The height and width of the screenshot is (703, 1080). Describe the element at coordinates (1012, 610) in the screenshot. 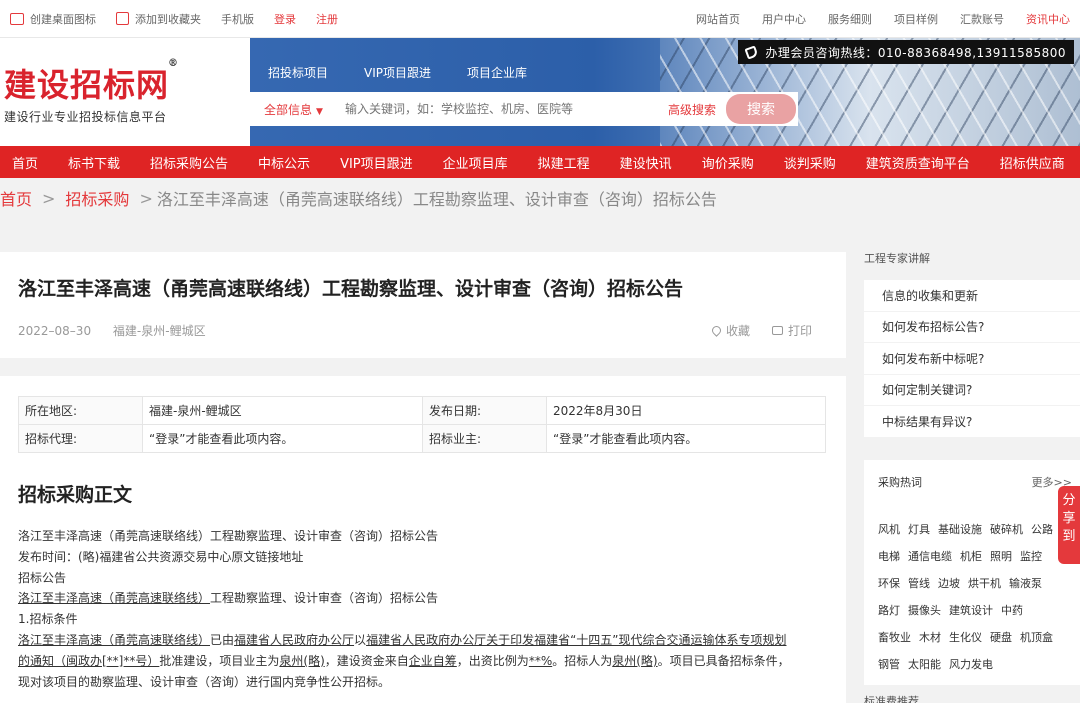

I see `hot-word: 中药` at that location.